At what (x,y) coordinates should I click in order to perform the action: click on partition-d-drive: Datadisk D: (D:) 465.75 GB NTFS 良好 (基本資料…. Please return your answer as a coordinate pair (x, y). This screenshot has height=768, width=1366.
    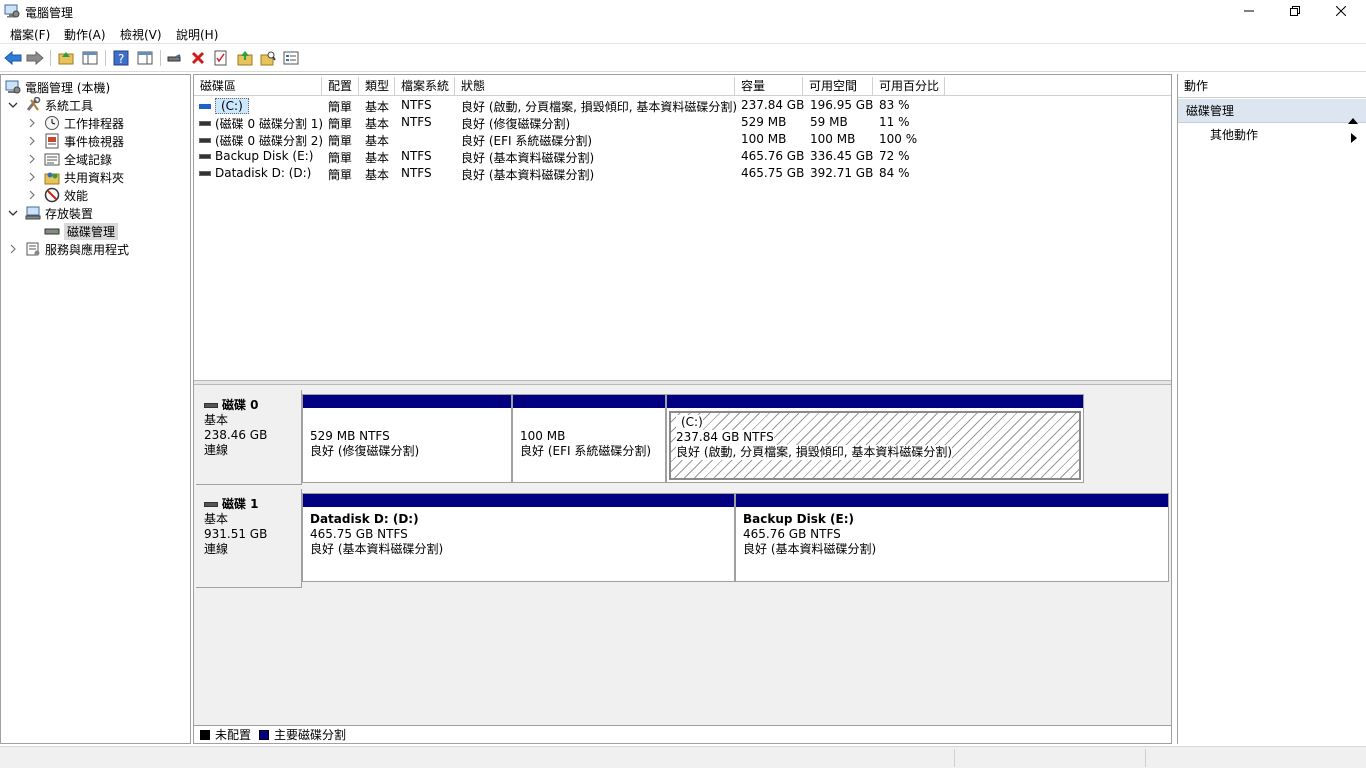
    Looking at the image, I should click on (518, 537).